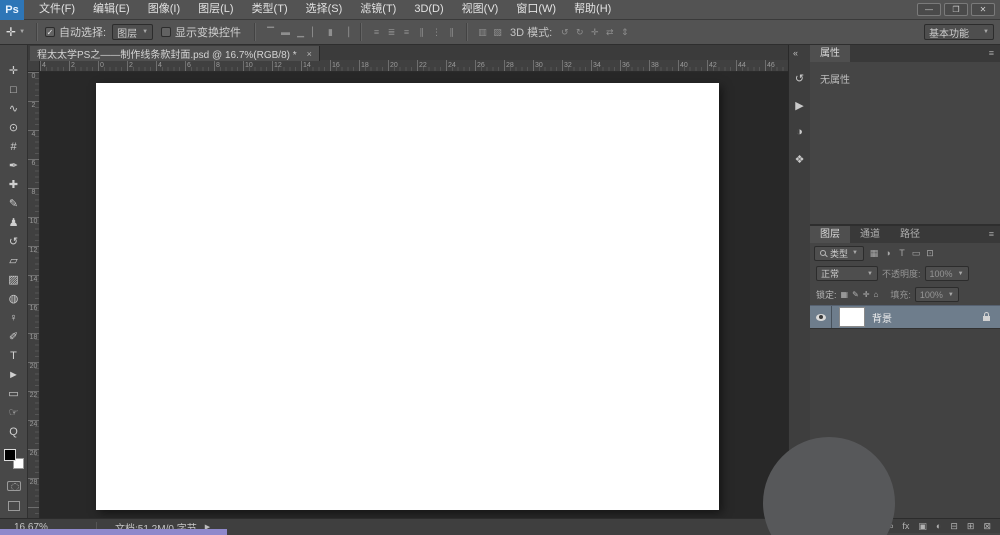 The image size is (1000, 535). What do you see at coordinates (44, 65) in the screenshot?
I see `ruler-number: 4` at bounding box center [44, 65].